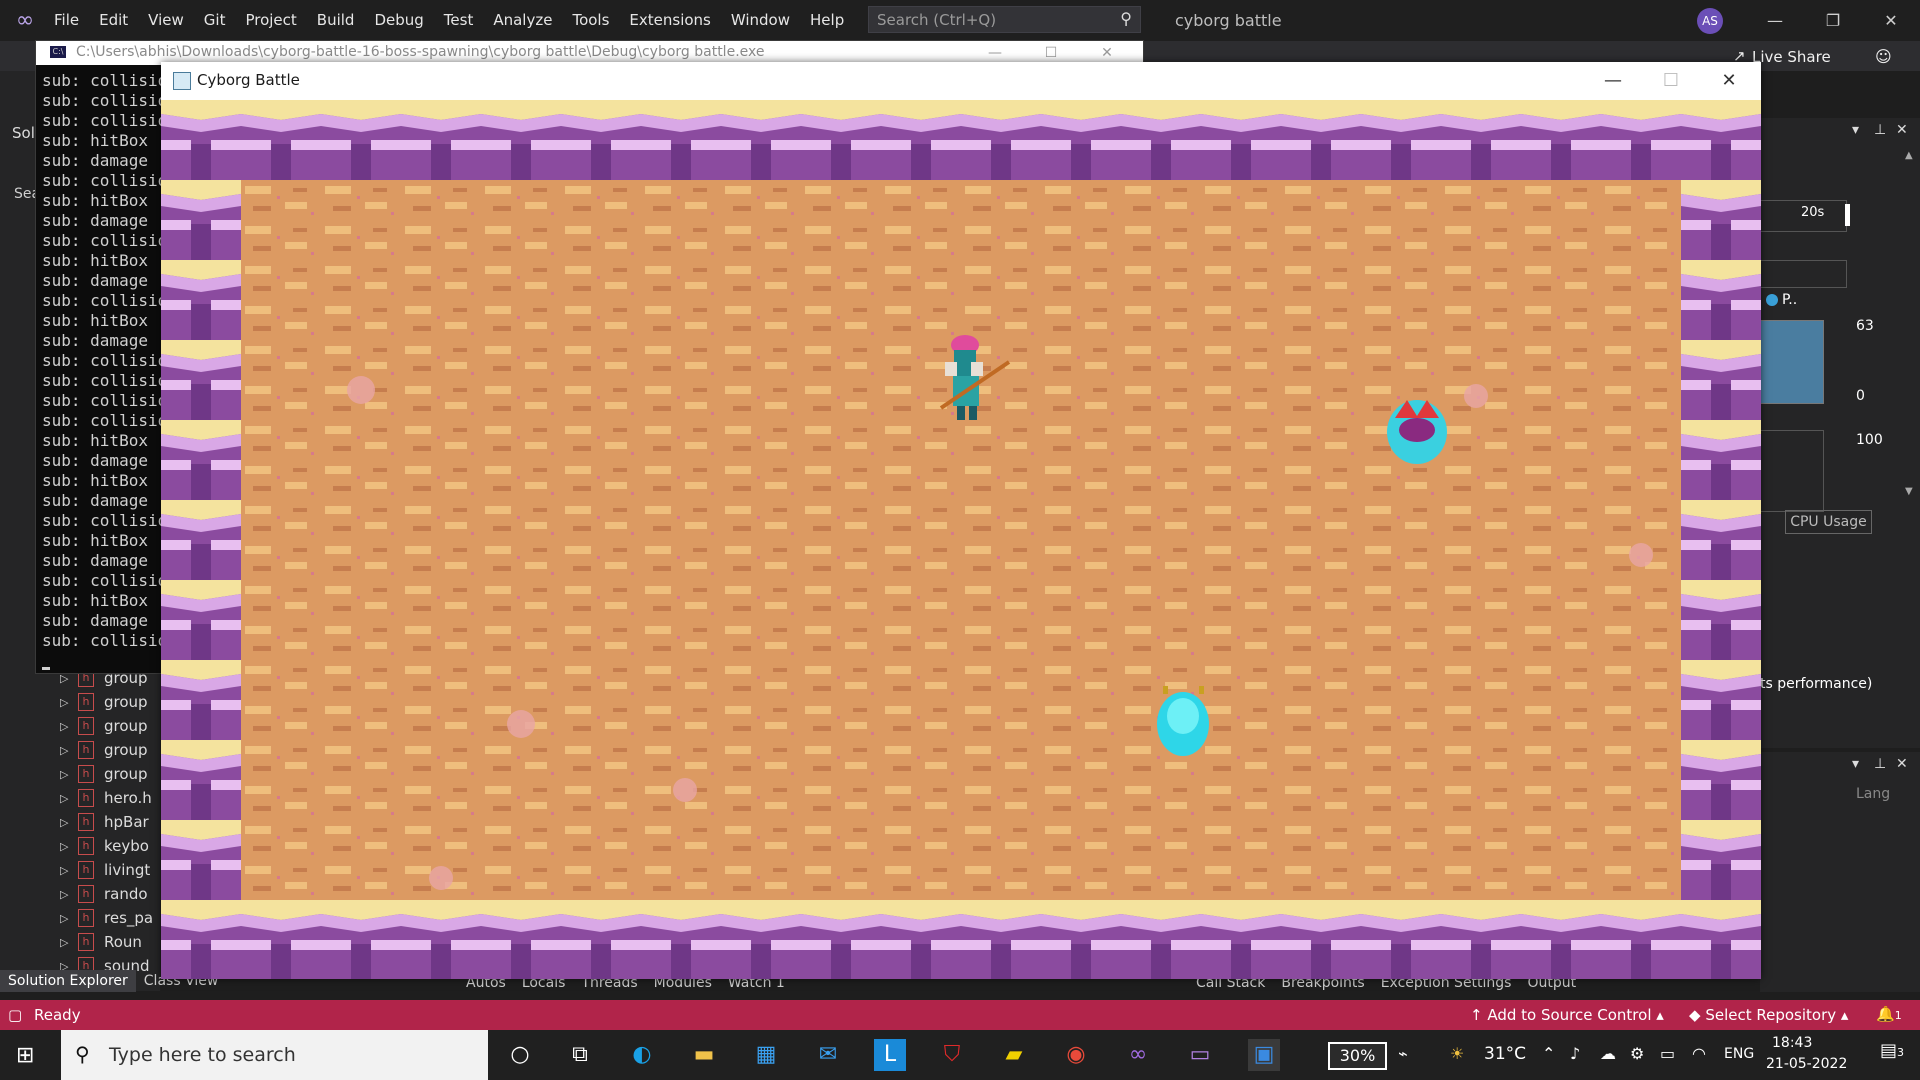 This screenshot has width=1920, height=1080. I want to click on menu-file: File, so click(66, 20).